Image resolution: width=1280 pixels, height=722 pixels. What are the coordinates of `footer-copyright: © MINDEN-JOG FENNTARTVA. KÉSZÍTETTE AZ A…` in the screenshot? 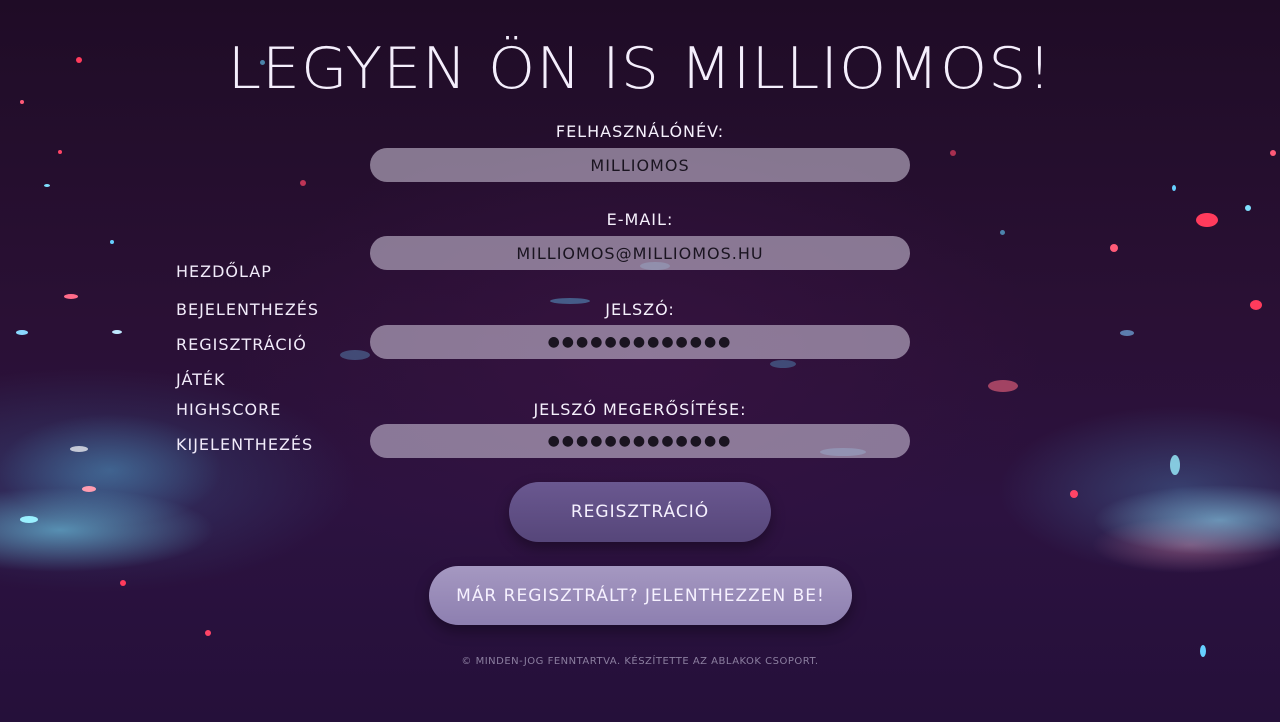 It's located at (640, 661).